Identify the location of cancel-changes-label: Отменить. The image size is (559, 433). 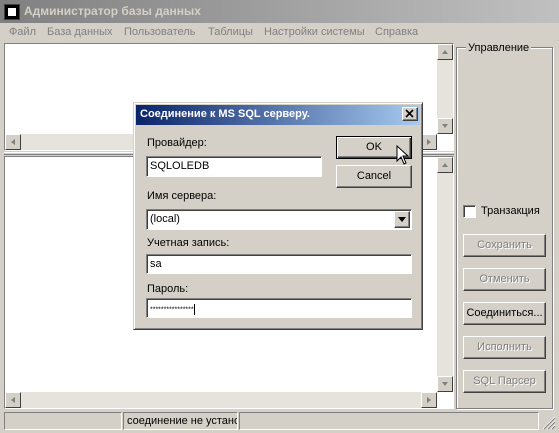
(504, 279).